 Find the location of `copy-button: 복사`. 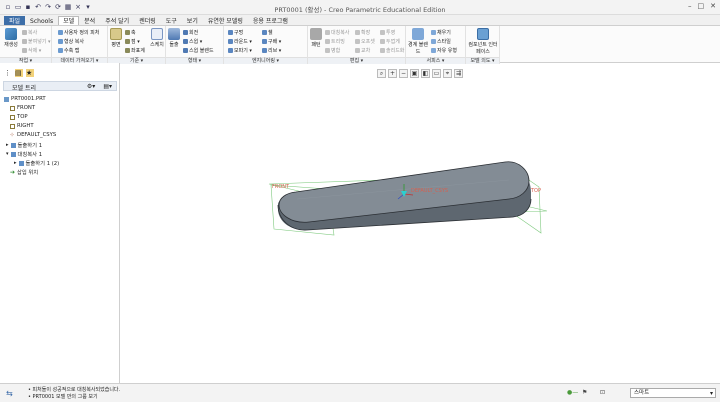

copy-button: 복사 is located at coordinates (29, 32).